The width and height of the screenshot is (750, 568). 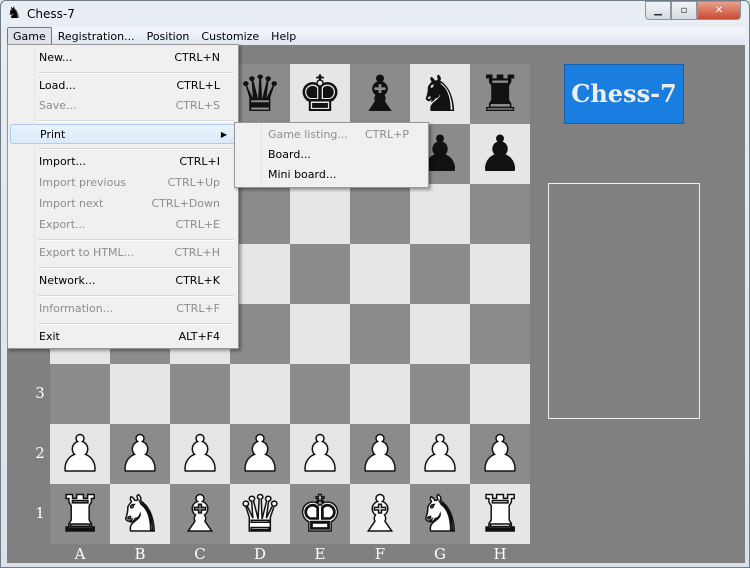 What do you see at coordinates (123, 281) in the screenshot?
I see `menu-item-network: Network... CTRL+K` at bounding box center [123, 281].